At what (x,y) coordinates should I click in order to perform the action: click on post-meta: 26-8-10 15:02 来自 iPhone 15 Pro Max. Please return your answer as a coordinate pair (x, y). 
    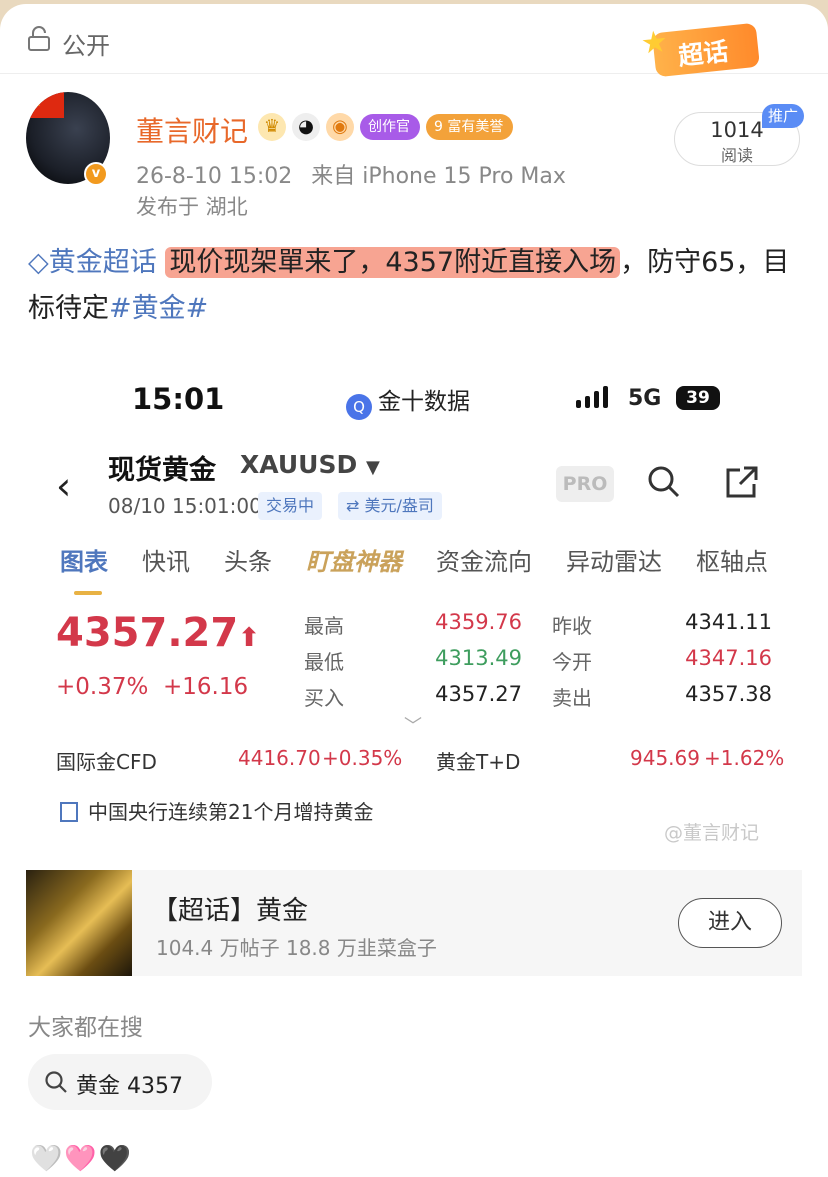
    Looking at the image, I should click on (351, 174).